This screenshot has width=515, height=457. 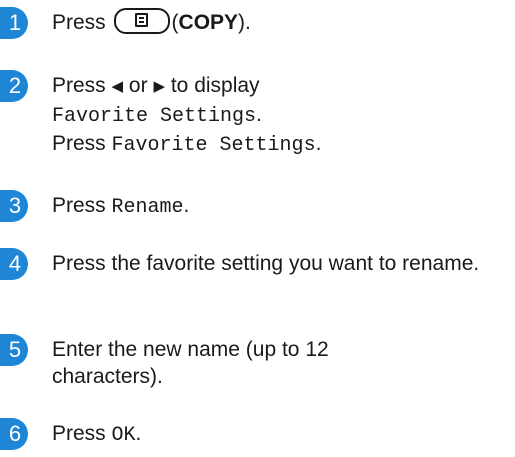 What do you see at coordinates (14, 264) in the screenshot?
I see `step-number-badge: 4` at bounding box center [14, 264].